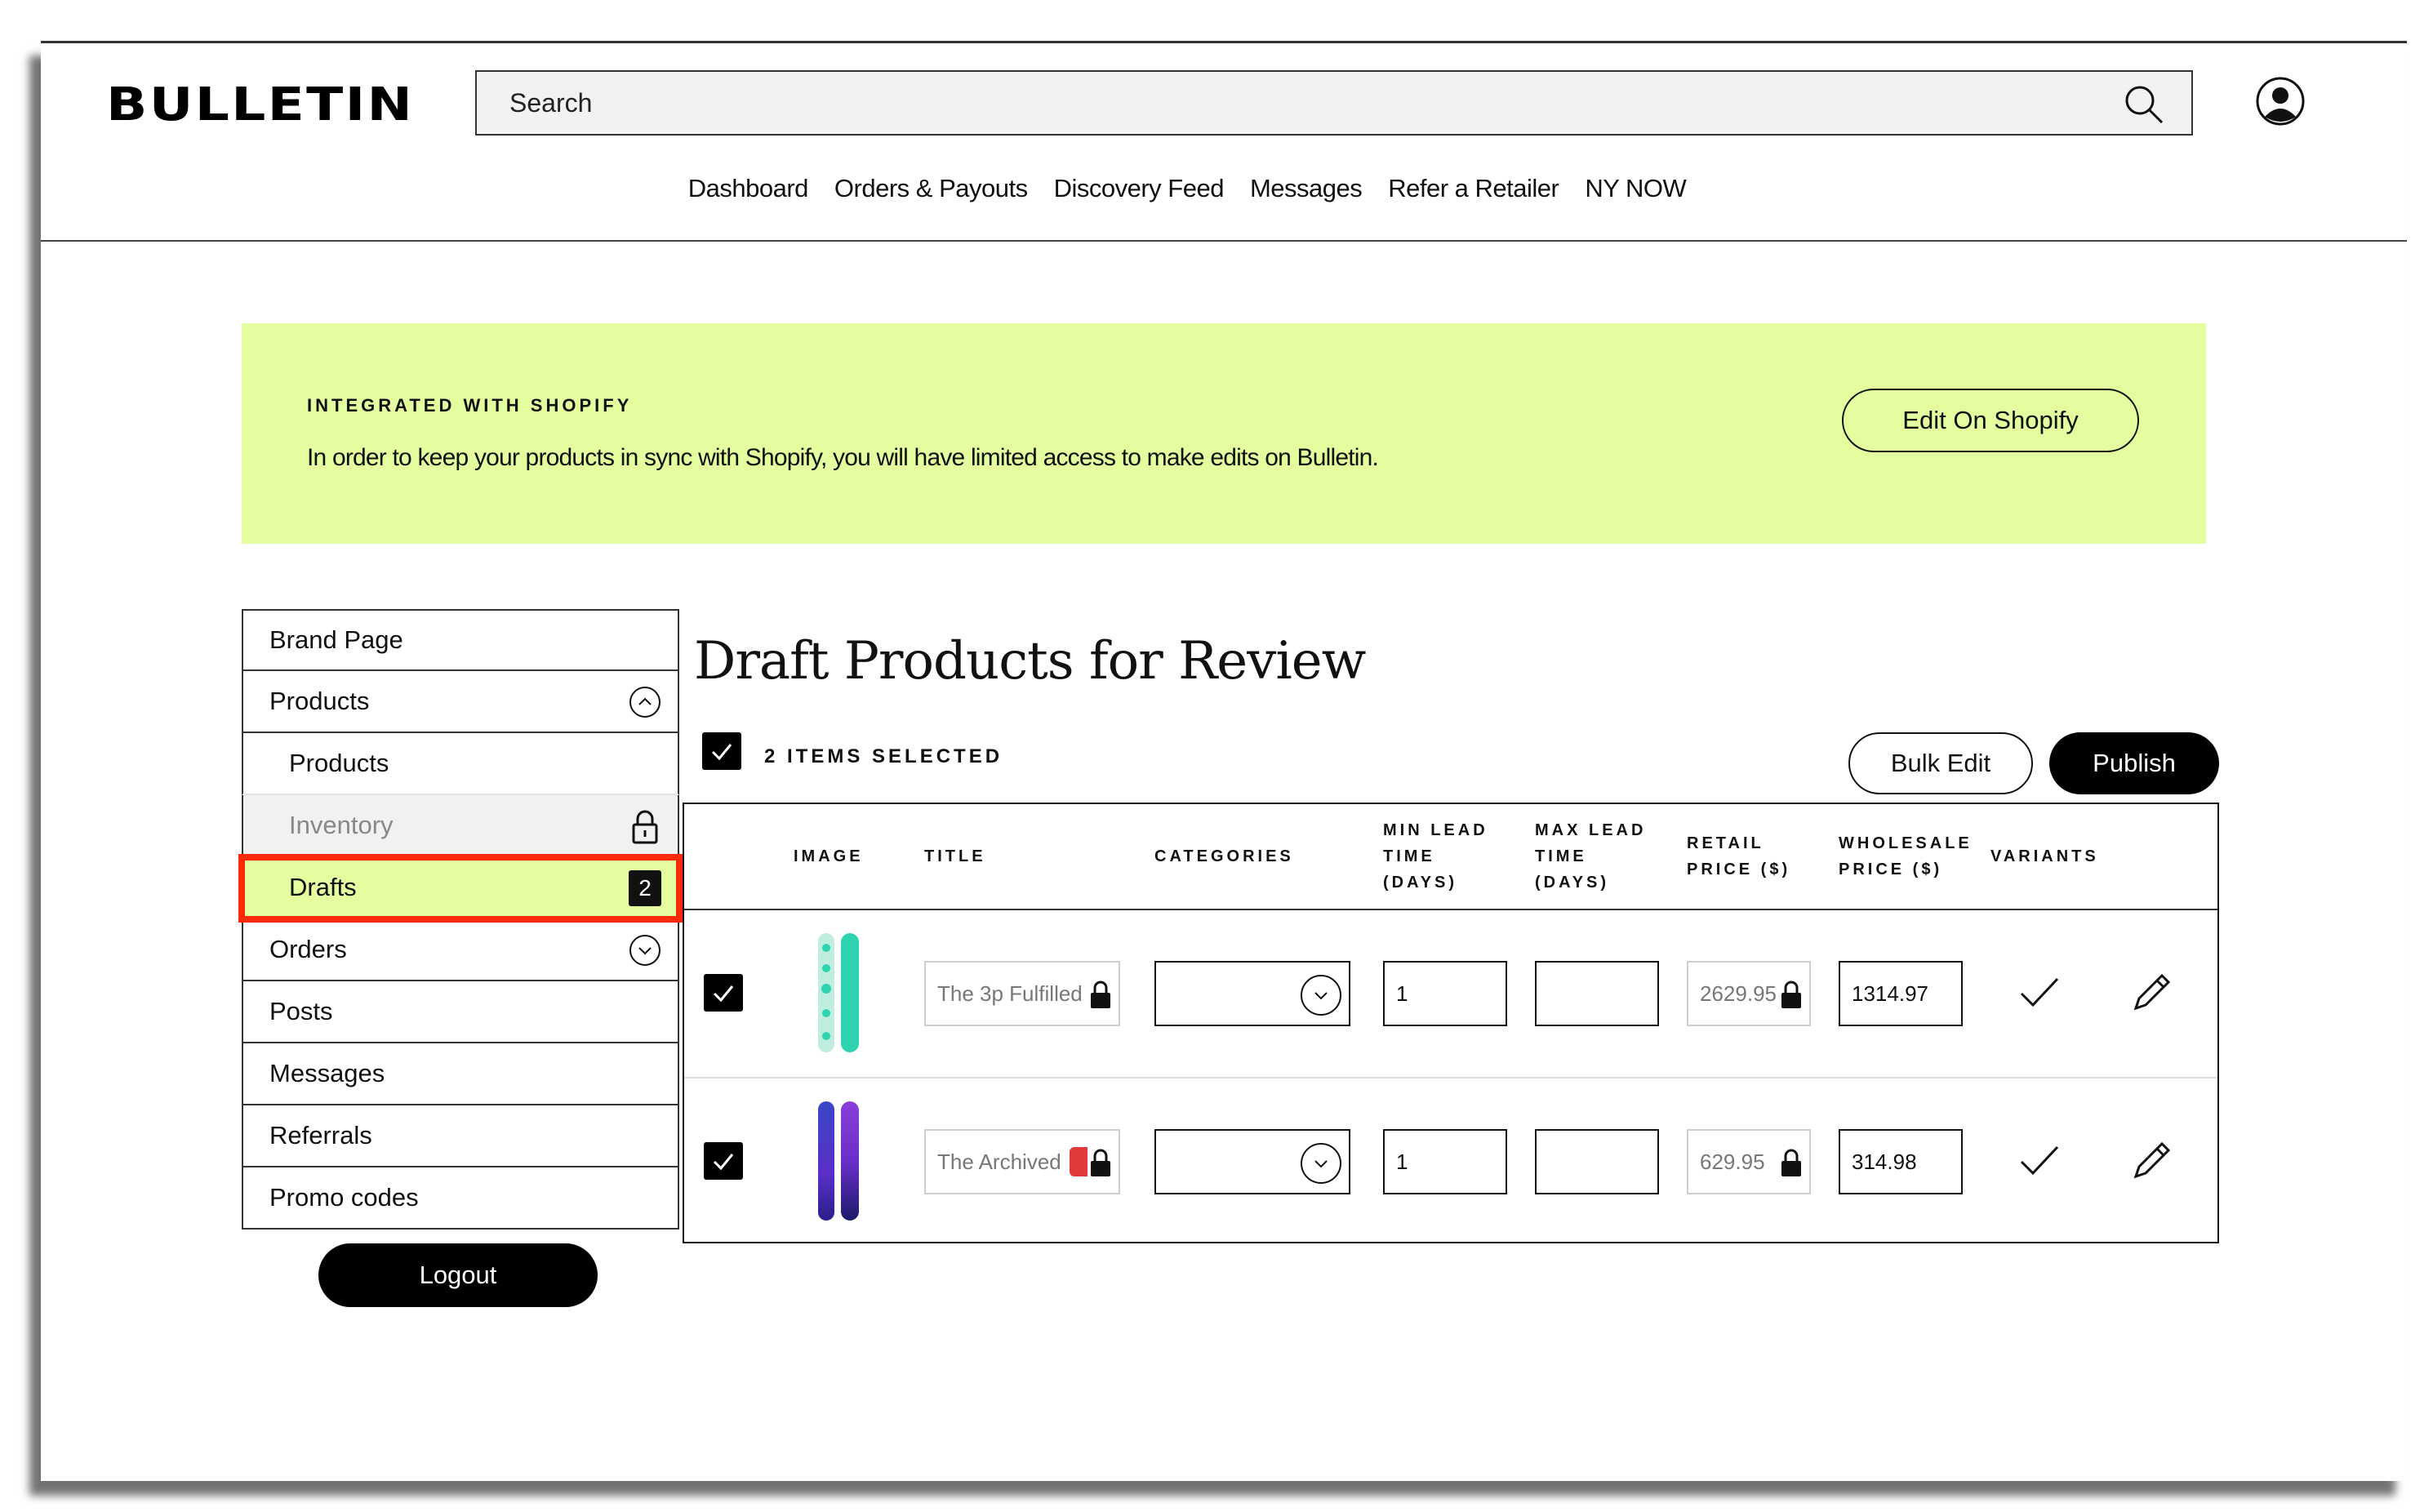 The height and width of the screenshot is (1512, 2433). What do you see at coordinates (321, 1136) in the screenshot?
I see `sidebar-item-label: Referrals` at bounding box center [321, 1136].